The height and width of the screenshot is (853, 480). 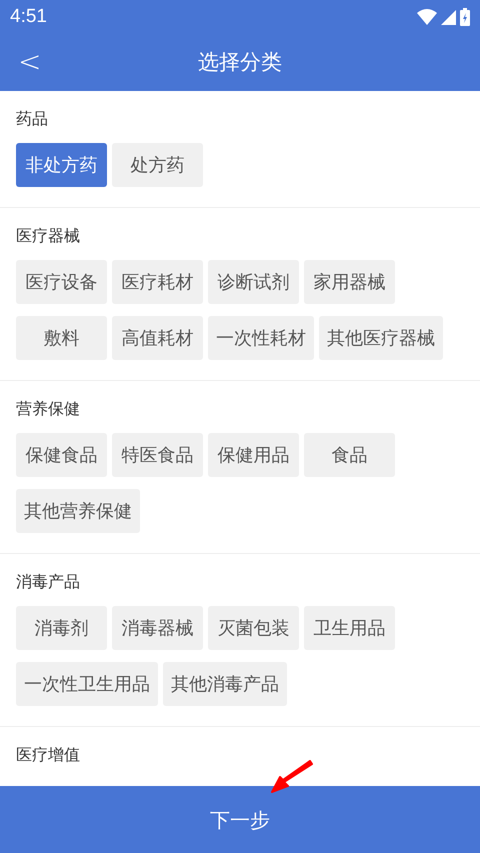 I want to click on section-title: 医疗增值, so click(x=48, y=755).